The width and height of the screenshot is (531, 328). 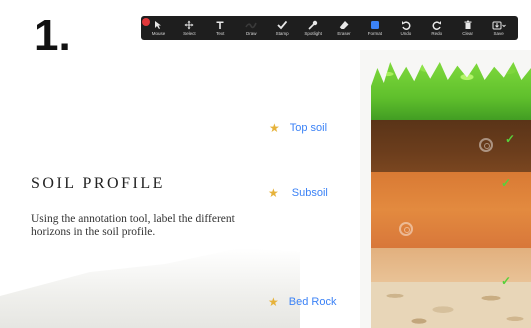 I want to click on tool-draw-button: Draw, so click(x=251, y=28).